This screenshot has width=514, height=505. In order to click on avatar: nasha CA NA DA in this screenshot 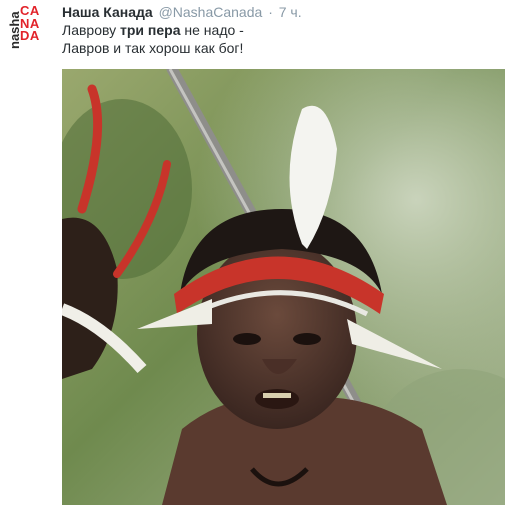, I will do `click(28, 30)`.